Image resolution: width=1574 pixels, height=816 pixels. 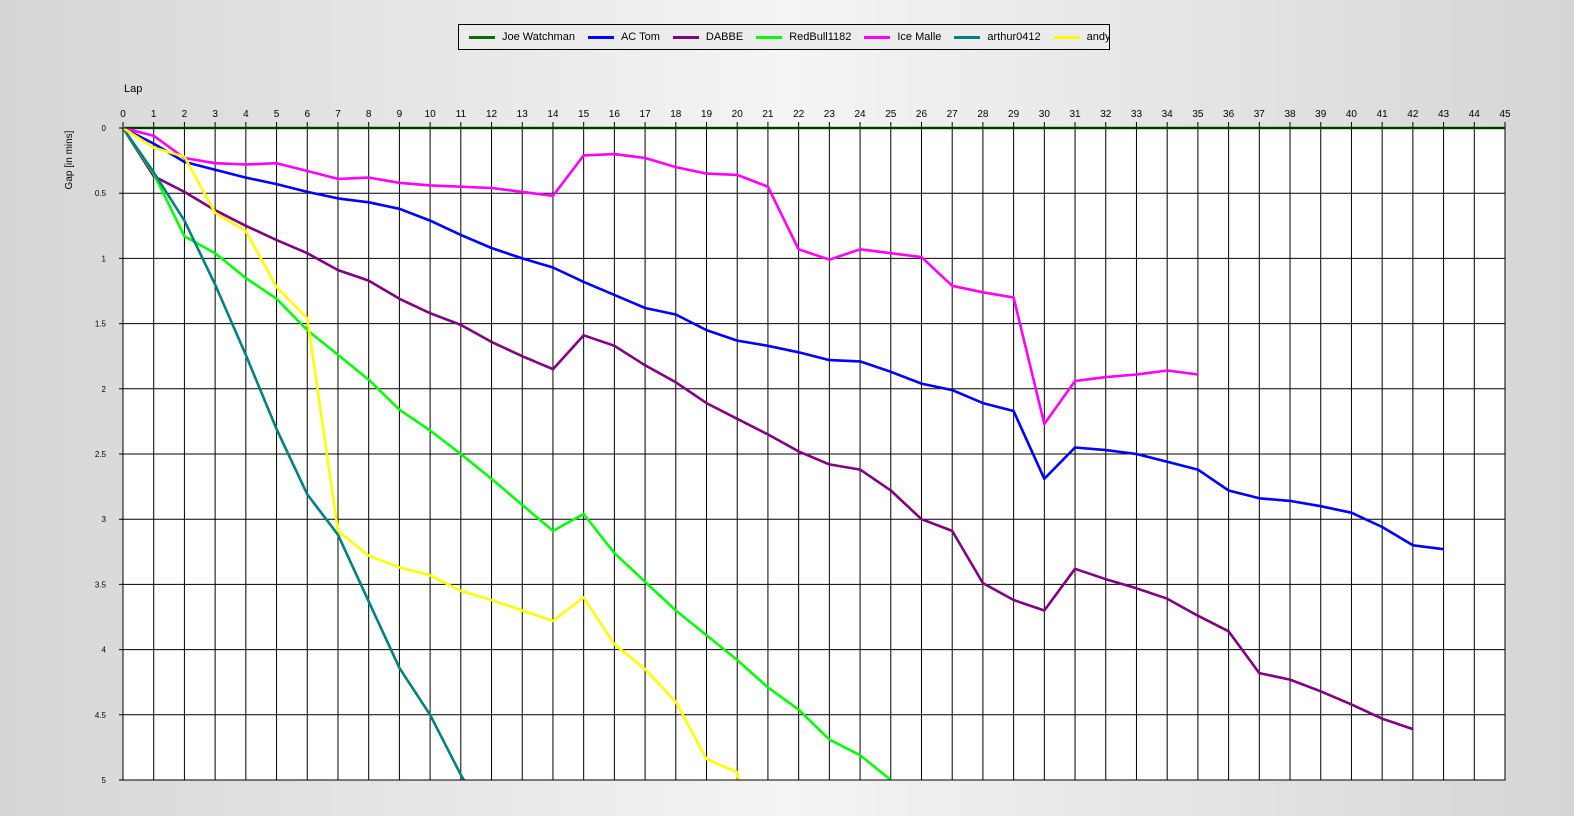 I want to click on x-axis-label: Lap, so click(x=133, y=89).